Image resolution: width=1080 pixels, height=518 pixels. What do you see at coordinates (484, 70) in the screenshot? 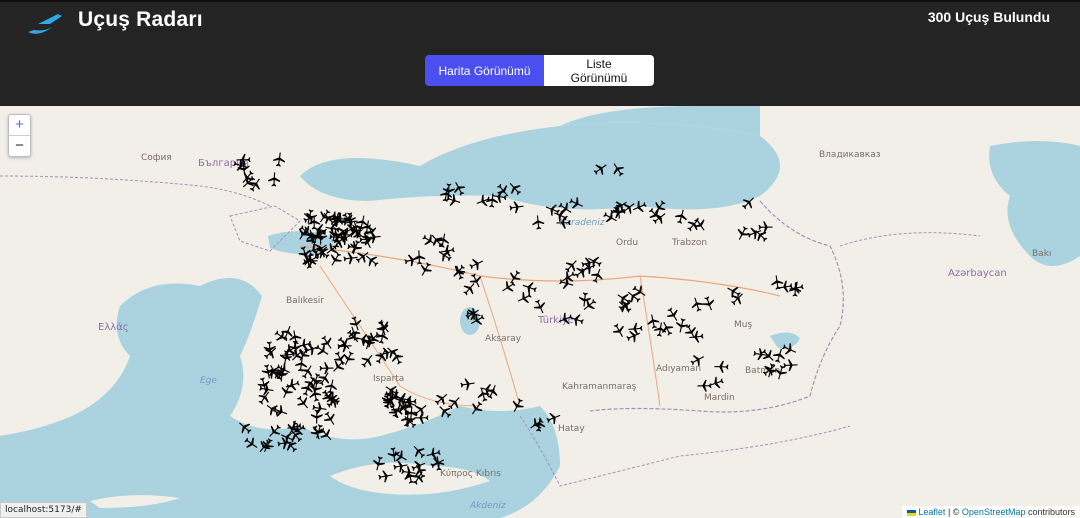
I see `map-view-button: Harita Görünümü` at bounding box center [484, 70].